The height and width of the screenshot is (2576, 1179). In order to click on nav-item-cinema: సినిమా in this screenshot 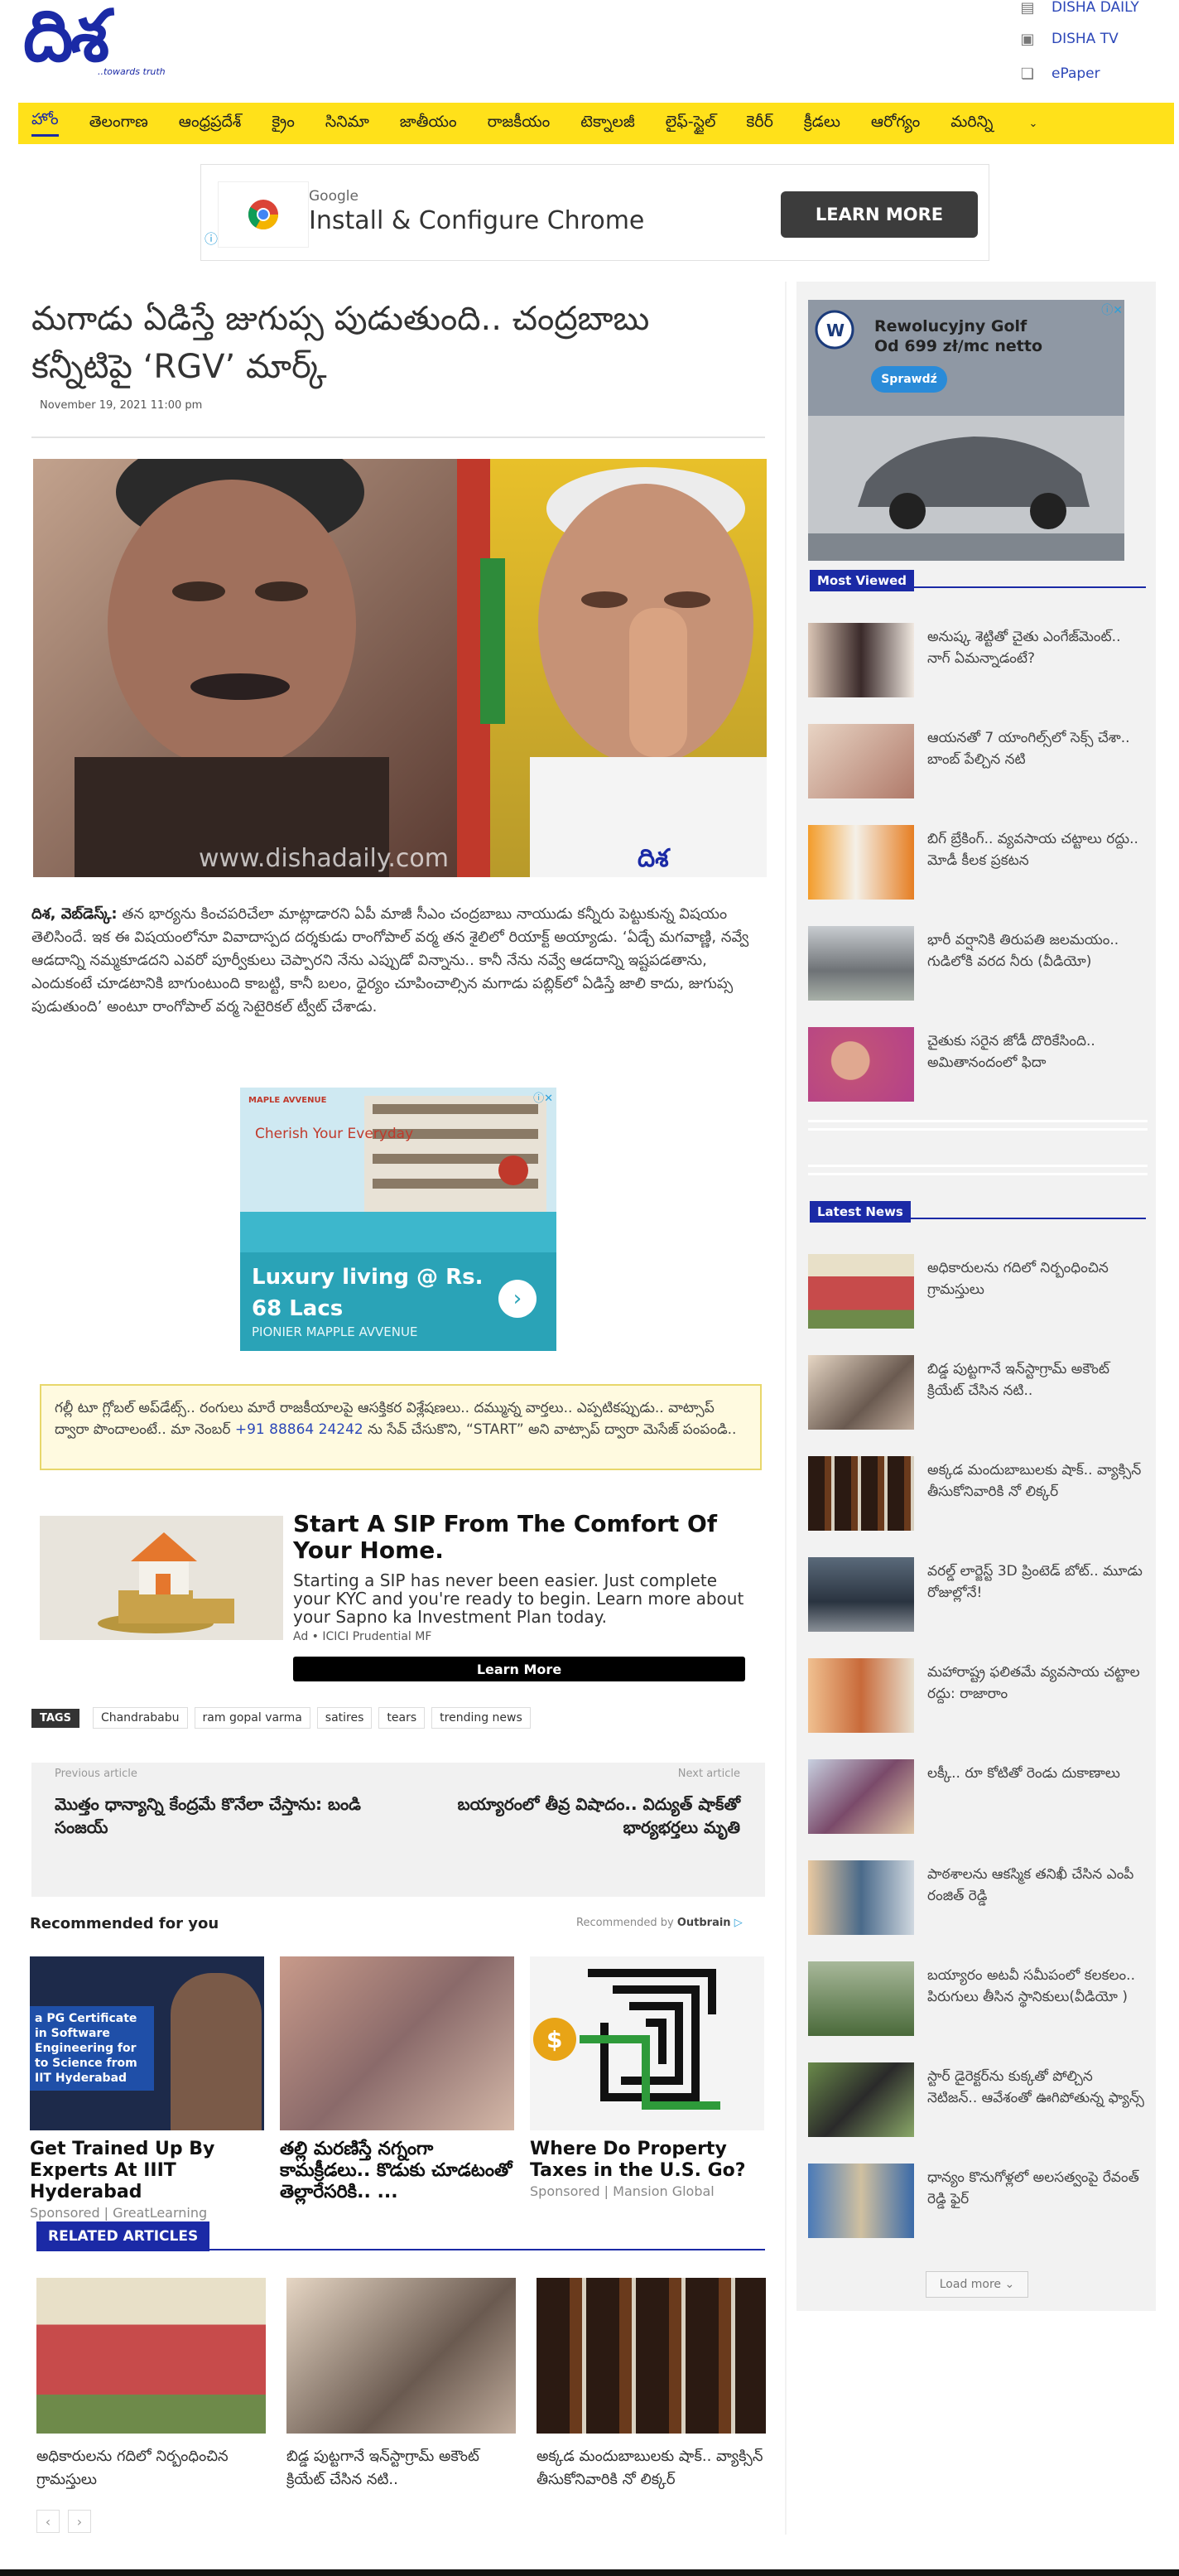, I will do `click(347, 124)`.